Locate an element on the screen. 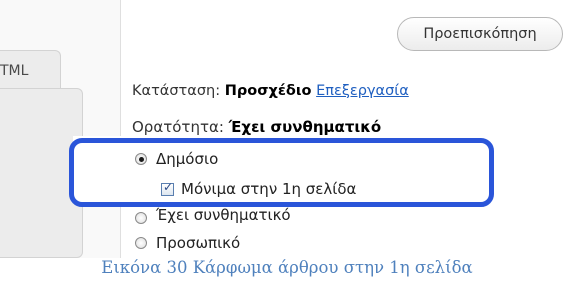  column-divider is located at coordinates (120, 129).